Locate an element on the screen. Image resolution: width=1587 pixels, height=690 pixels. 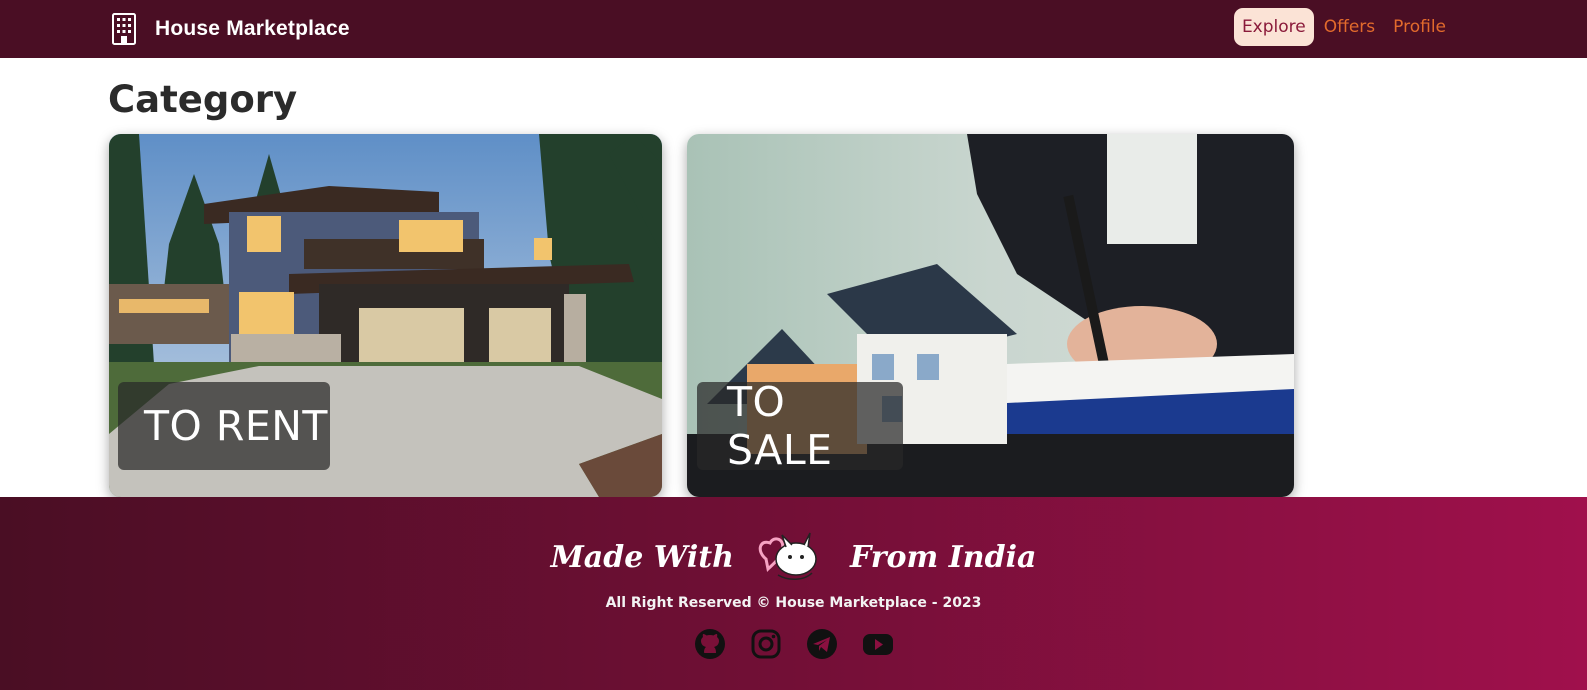
github-icon is located at coordinates (709, 644).